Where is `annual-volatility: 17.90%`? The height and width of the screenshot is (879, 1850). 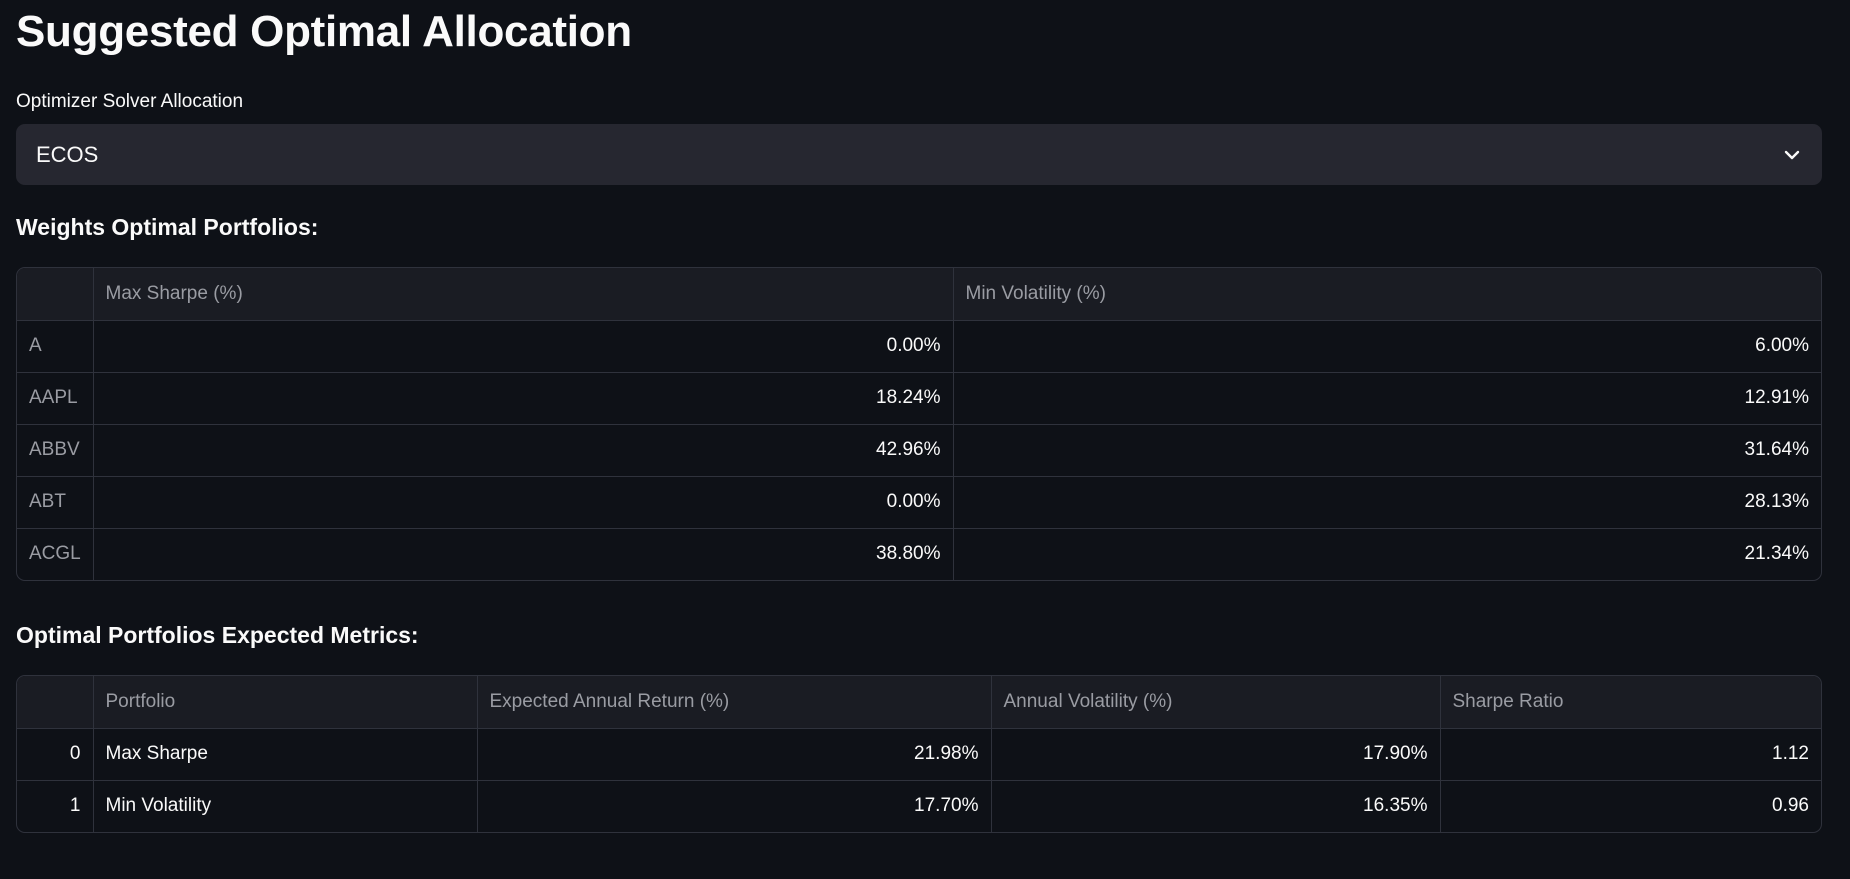 annual-volatility: 17.90% is located at coordinates (1216, 754).